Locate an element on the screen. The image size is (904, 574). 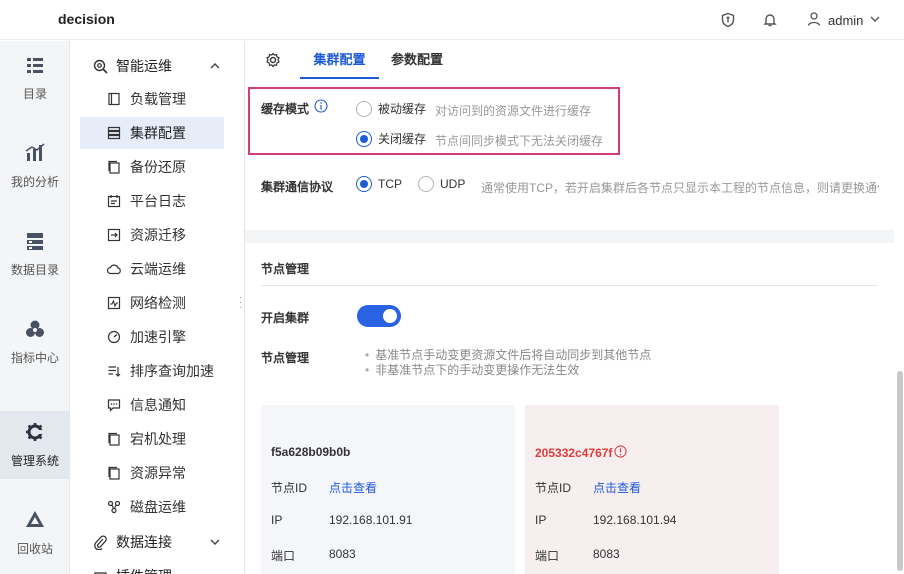
app-brand: decision is located at coordinates (86, 19).